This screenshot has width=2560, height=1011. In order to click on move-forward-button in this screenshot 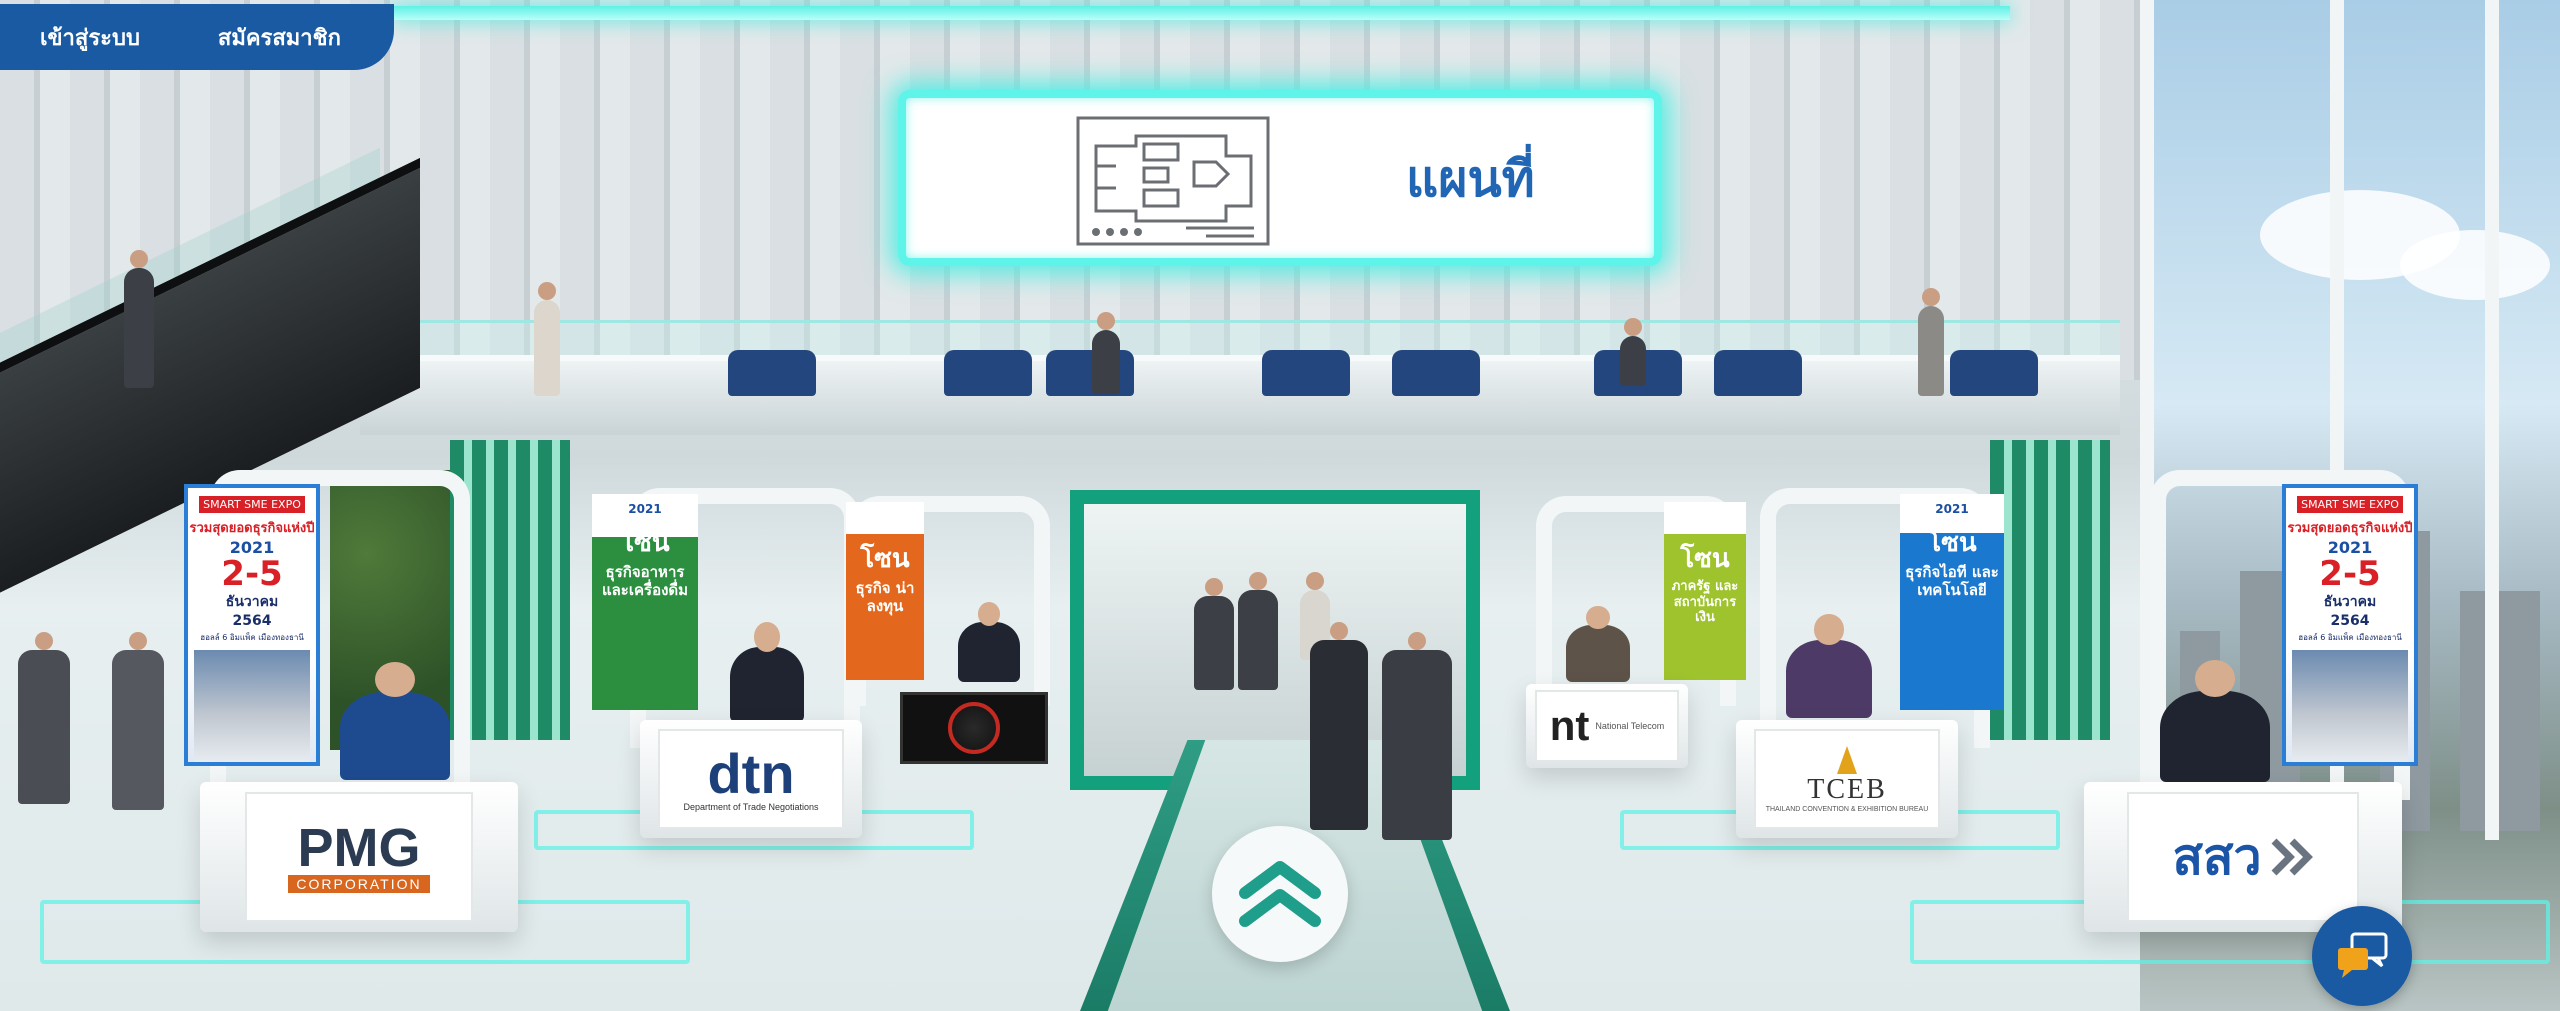, I will do `click(1280, 894)`.